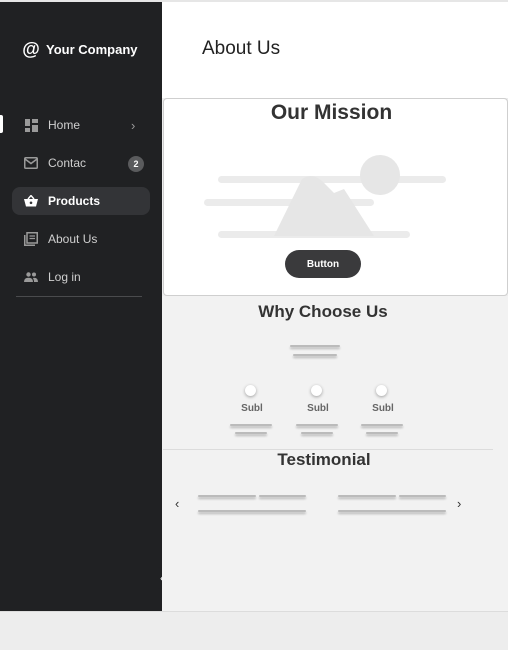 The height and width of the screenshot is (650, 508). I want to click on sidebar-item-login: Log in, so click(81, 277).